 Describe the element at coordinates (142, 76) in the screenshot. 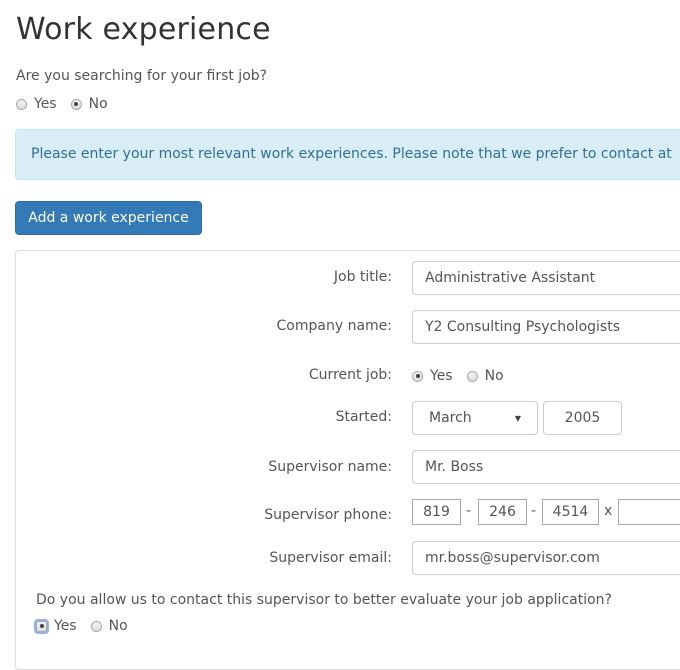

I see `first-job-question: Are you searching for your first job?` at that location.